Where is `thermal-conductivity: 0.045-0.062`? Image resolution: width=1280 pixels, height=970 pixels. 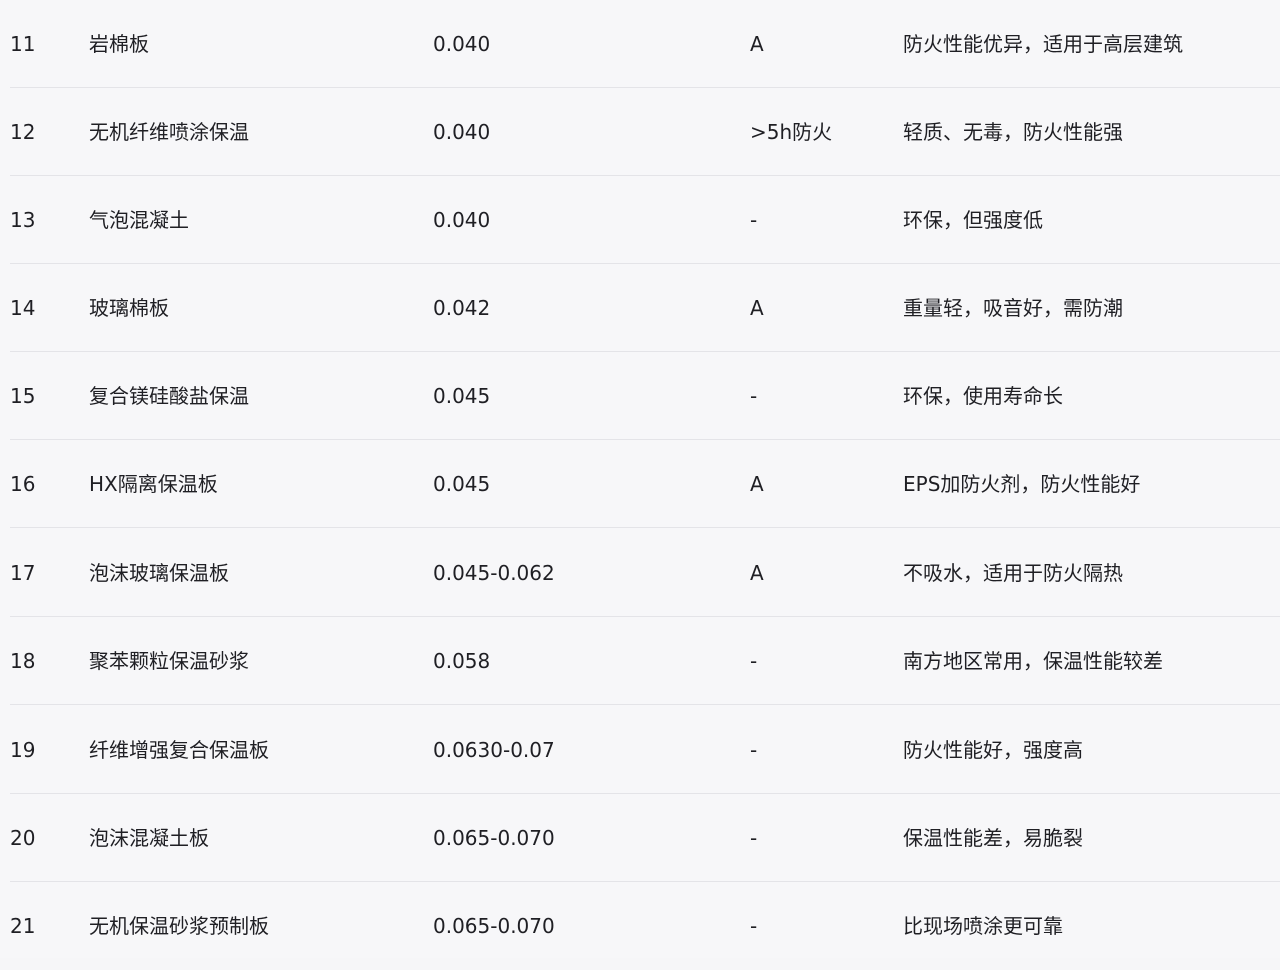 thermal-conductivity: 0.045-0.062 is located at coordinates (494, 573).